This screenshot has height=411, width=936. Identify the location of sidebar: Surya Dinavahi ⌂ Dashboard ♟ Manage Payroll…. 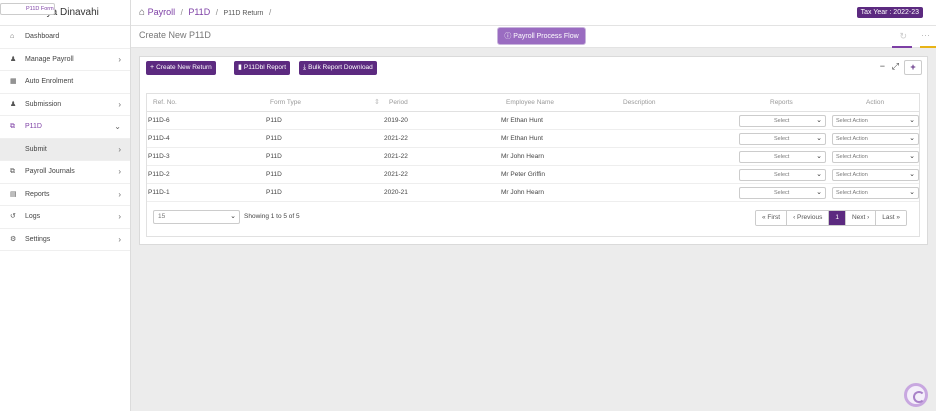
(65, 205).